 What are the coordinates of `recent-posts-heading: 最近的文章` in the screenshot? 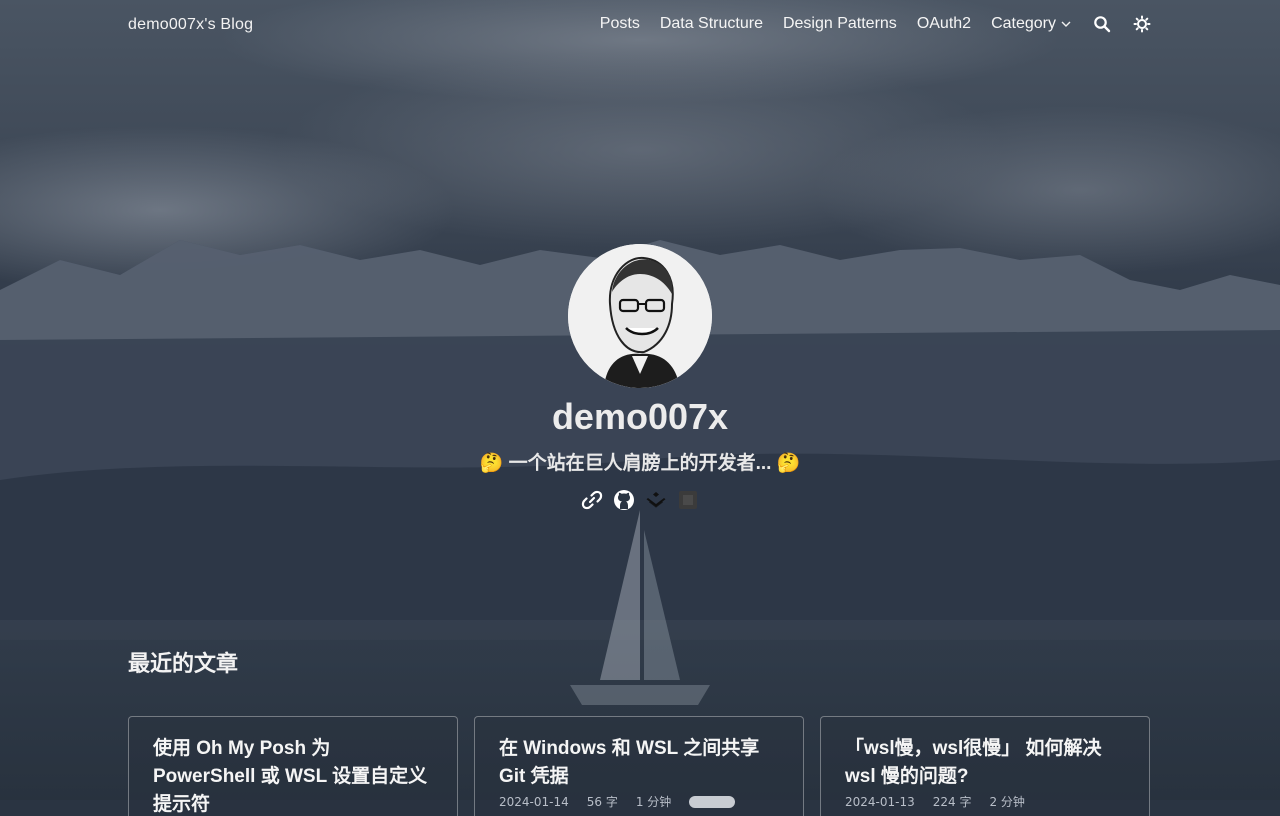 It's located at (183, 663).